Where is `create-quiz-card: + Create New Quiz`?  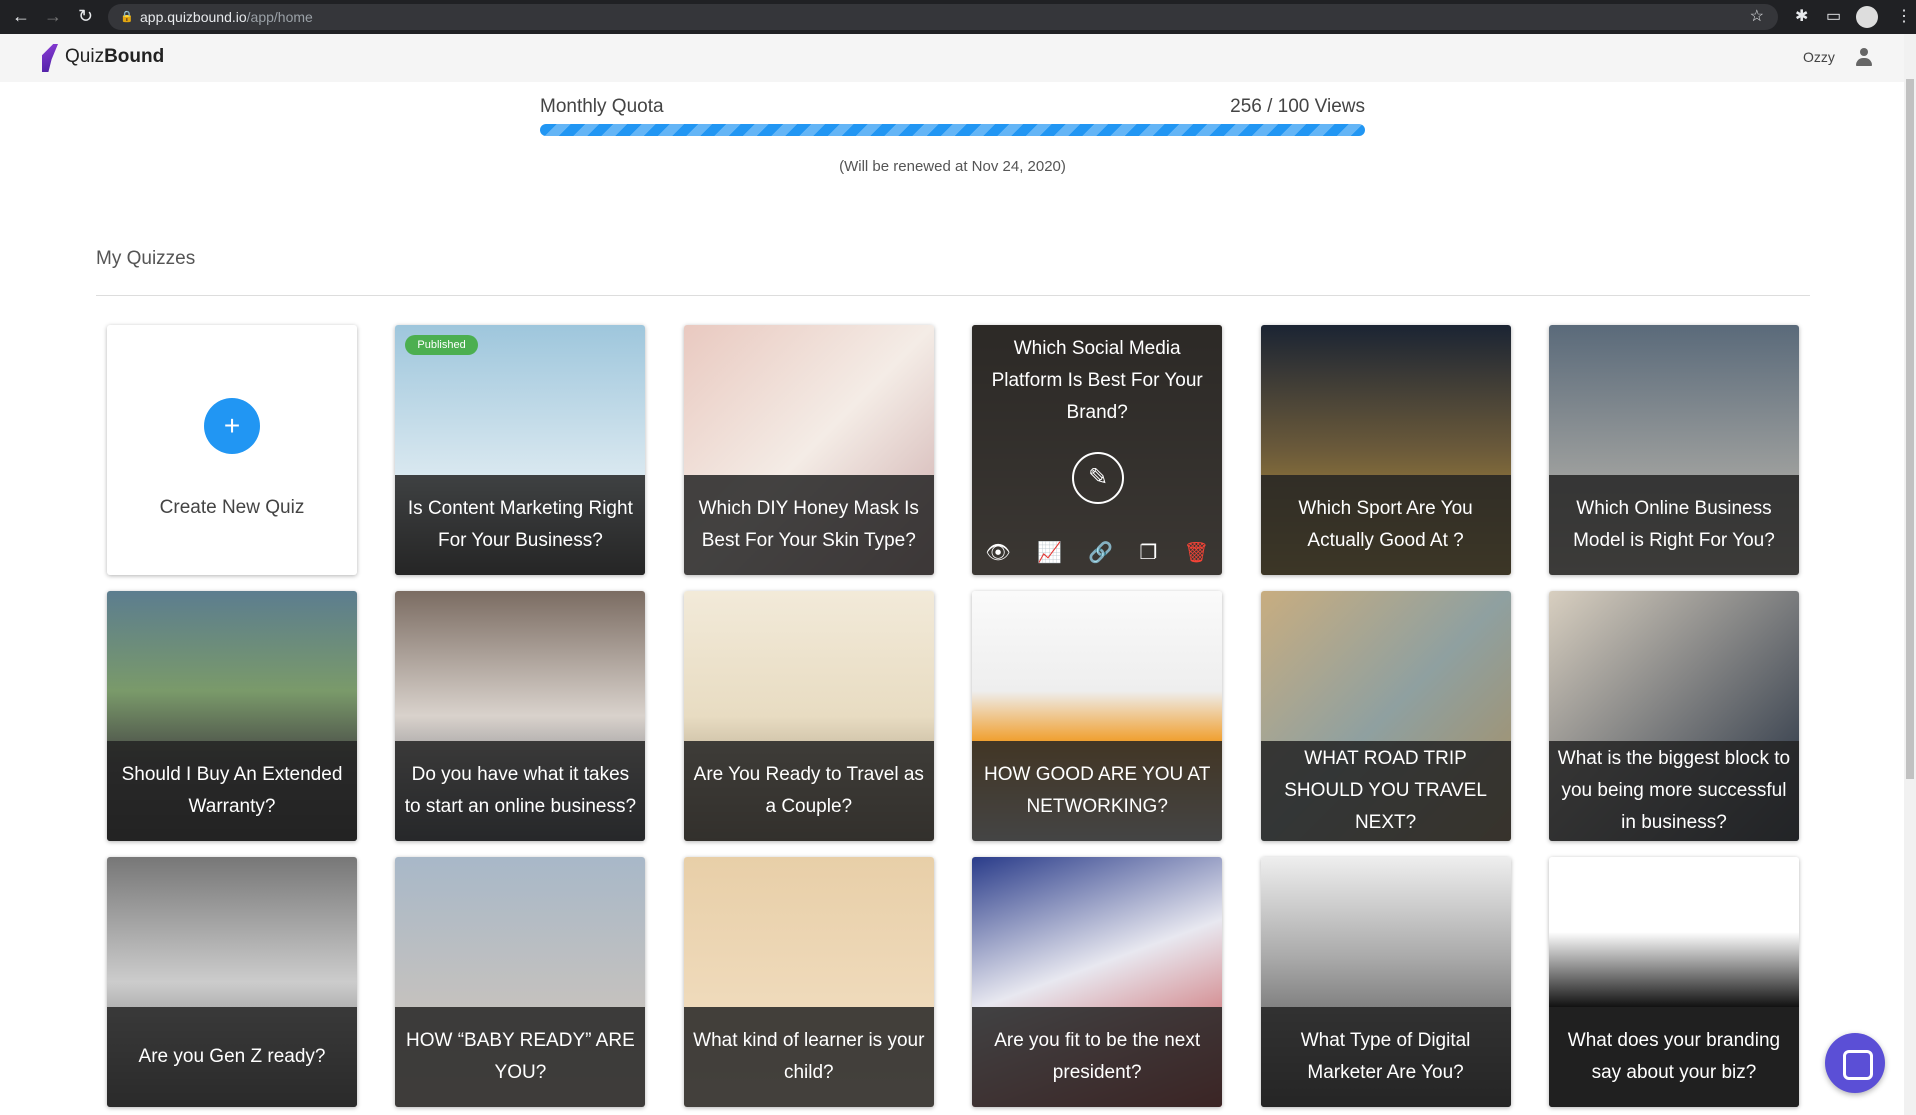 create-quiz-card: + Create New Quiz is located at coordinates (232, 450).